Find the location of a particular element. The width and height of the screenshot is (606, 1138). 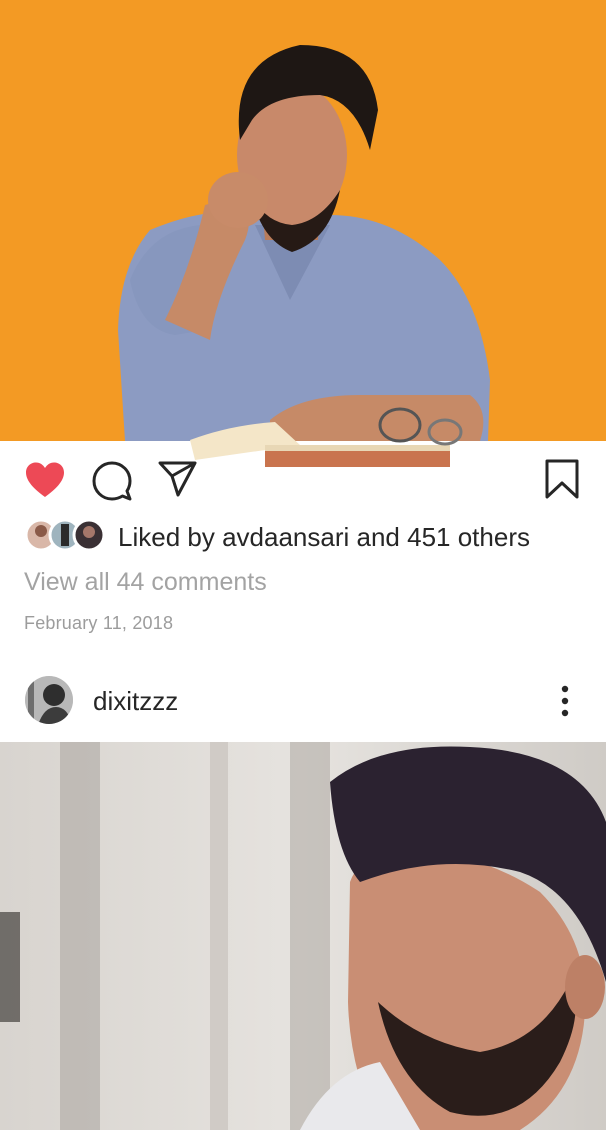

liker-avatars is located at coordinates (65, 537).